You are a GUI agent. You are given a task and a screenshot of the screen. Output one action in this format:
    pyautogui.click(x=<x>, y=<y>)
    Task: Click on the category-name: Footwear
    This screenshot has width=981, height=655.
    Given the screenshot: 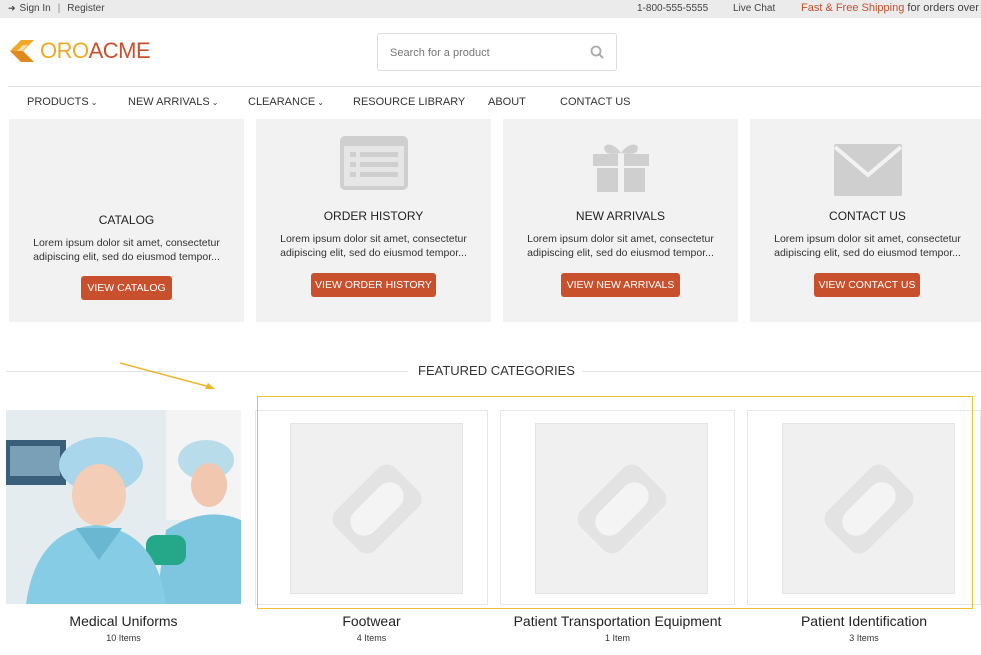 What is the action you would take?
    pyautogui.click(x=371, y=621)
    